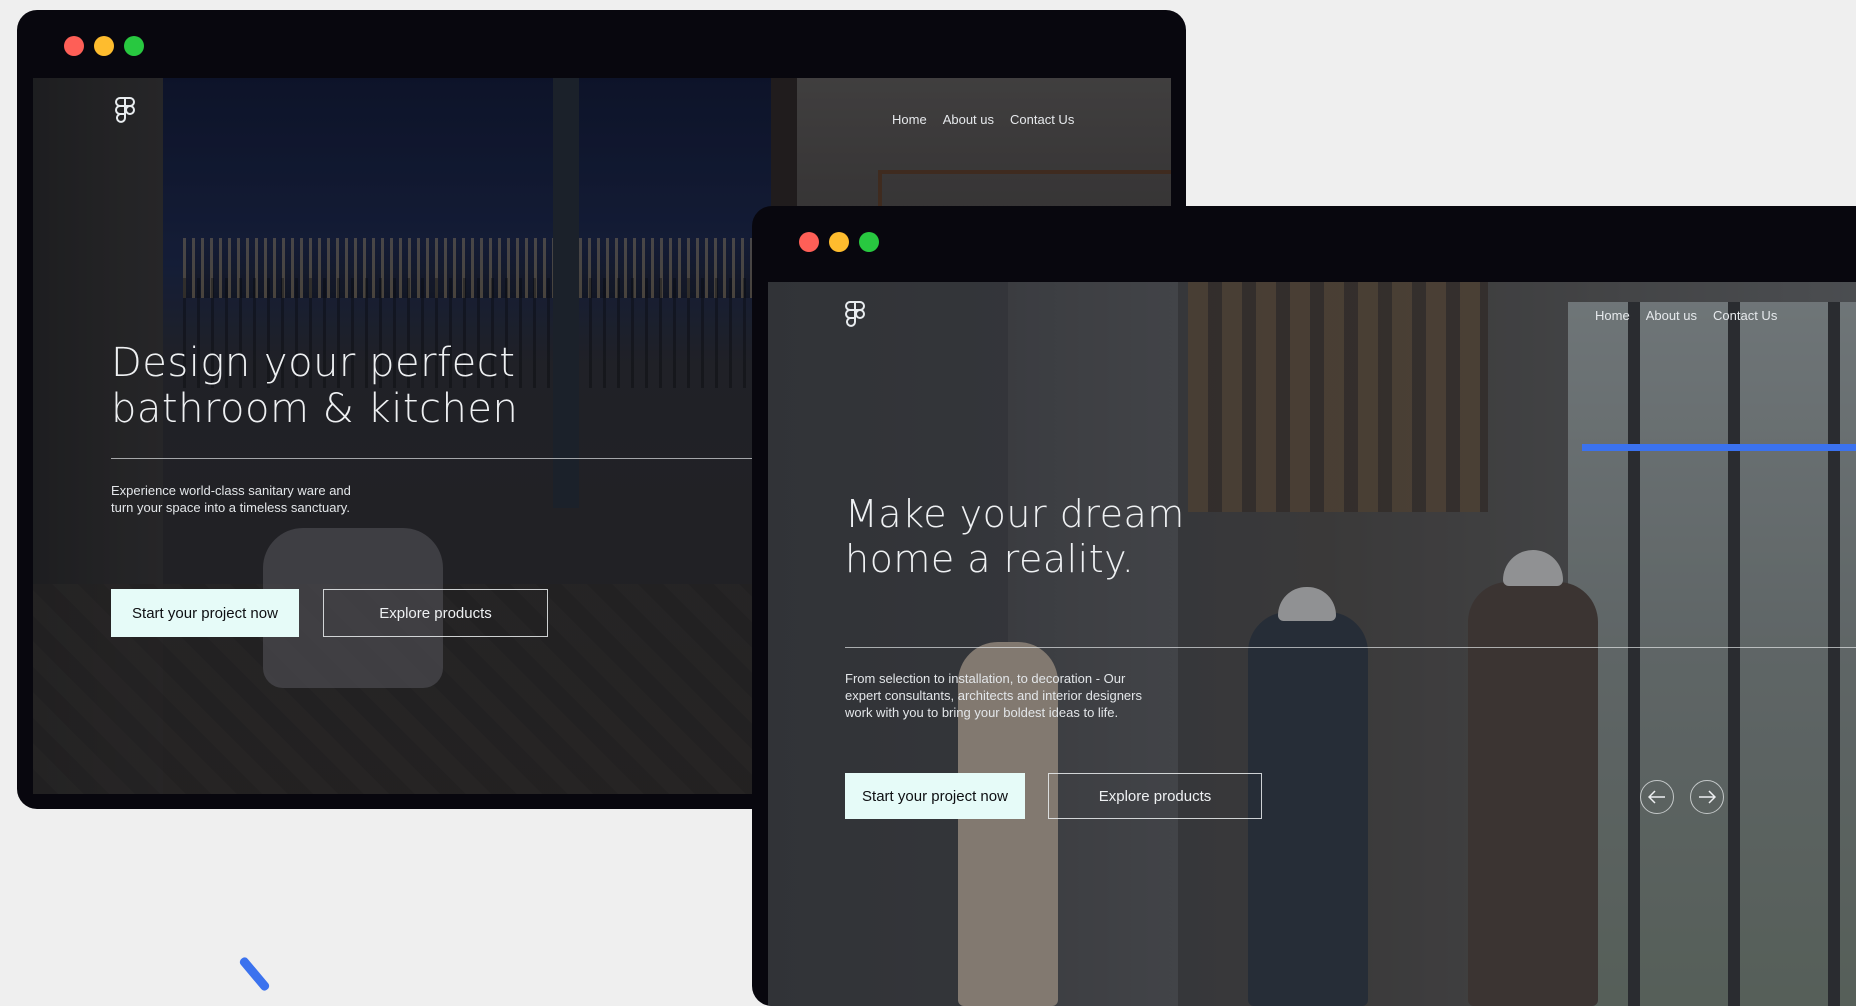  I want to click on carousel-next-button, so click(1707, 797).